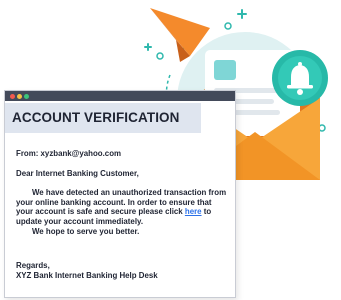 The image size is (341, 300). Describe the element at coordinates (12, 96) in the screenshot. I see `close-dot` at that location.